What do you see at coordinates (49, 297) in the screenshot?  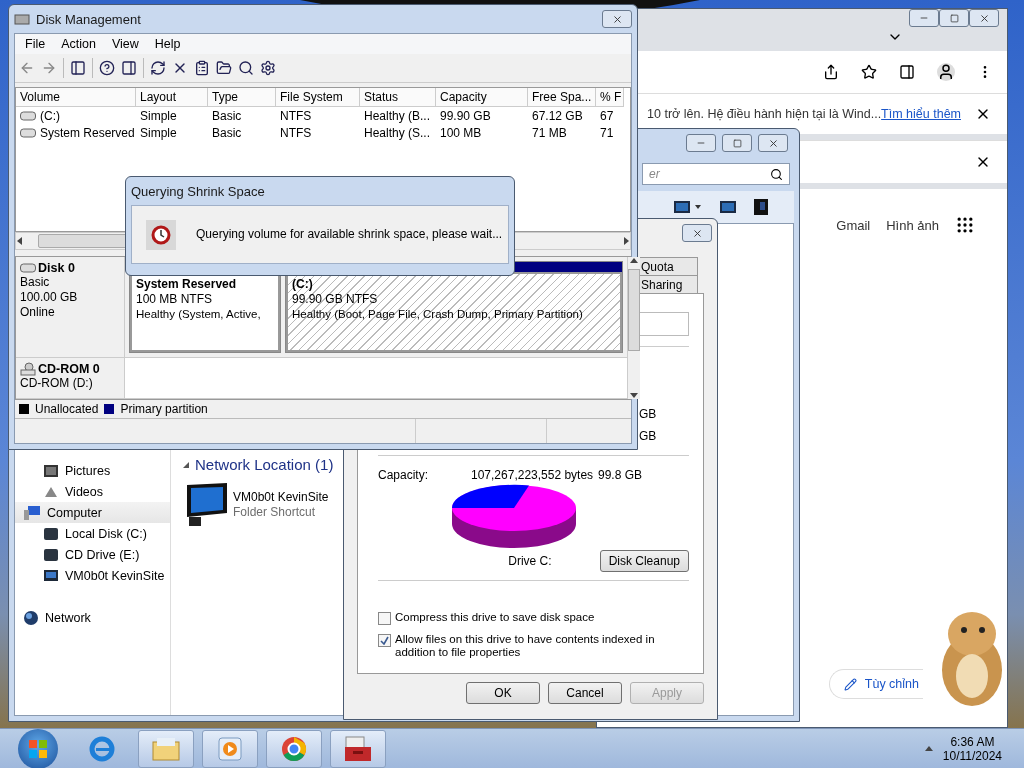 I see `disk-detail: 100.00 GB` at bounding box center [49, 297].